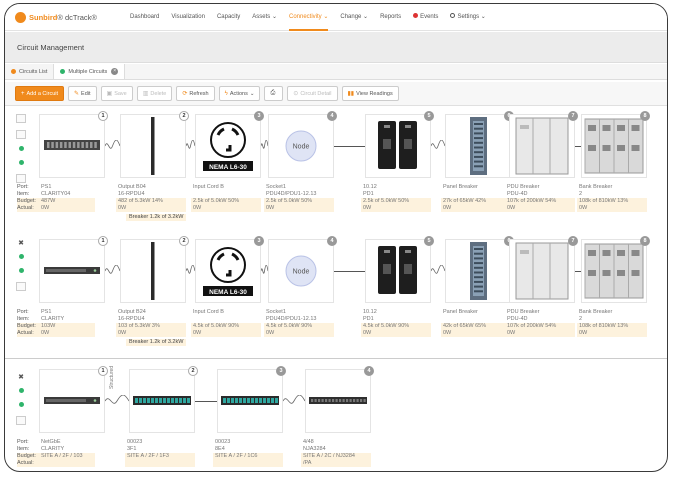  Describe the element at coordinates (429, 116) in the screenshot. I see `node-number-badge: 5` at that location.